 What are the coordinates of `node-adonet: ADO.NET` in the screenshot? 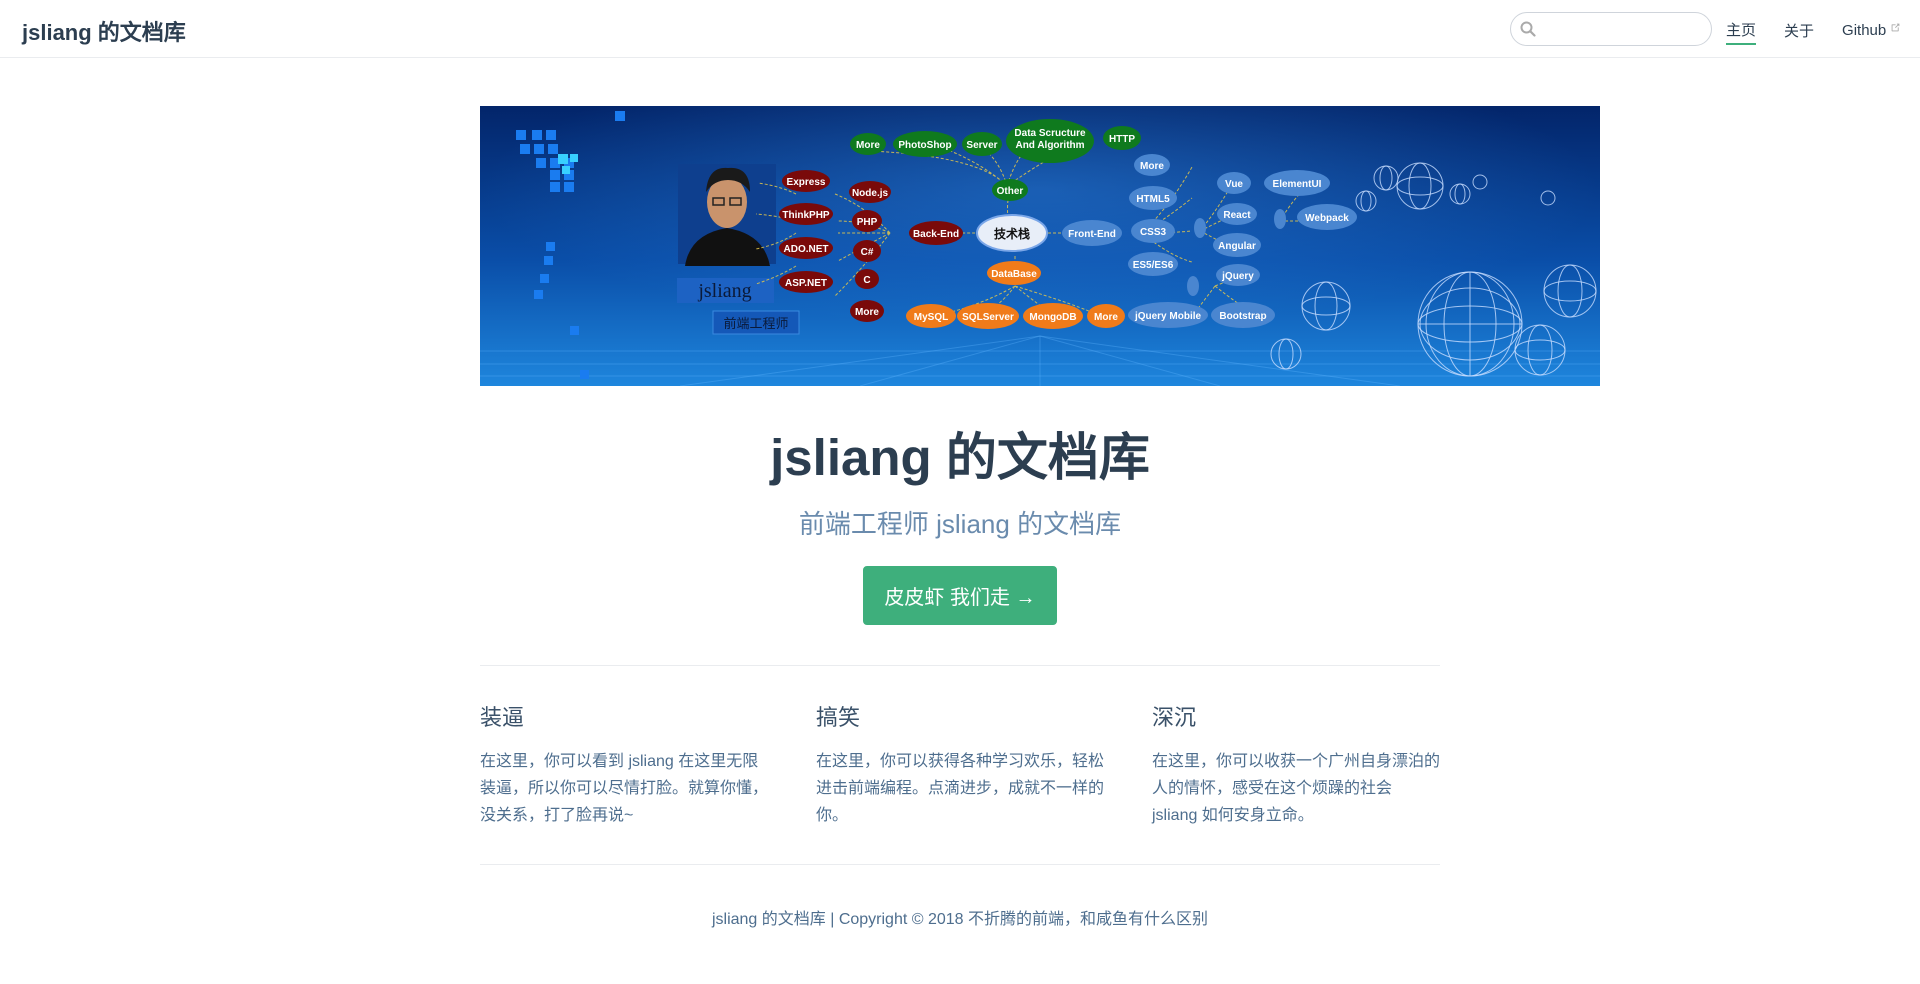 It's located at (806, 249).